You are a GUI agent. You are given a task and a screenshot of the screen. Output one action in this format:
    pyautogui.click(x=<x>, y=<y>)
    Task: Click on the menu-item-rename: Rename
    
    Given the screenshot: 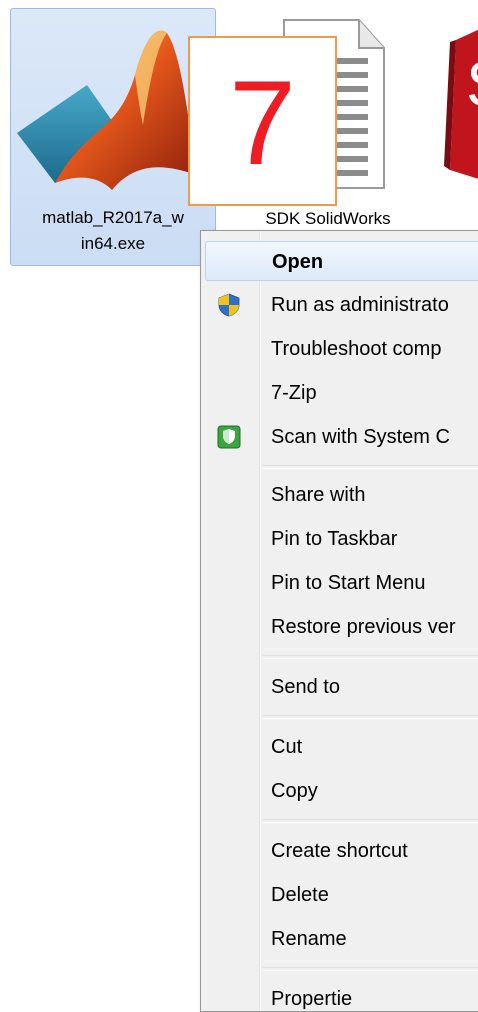 What is the action you would take?
    pyautogui.click(x=341, y=939)
    